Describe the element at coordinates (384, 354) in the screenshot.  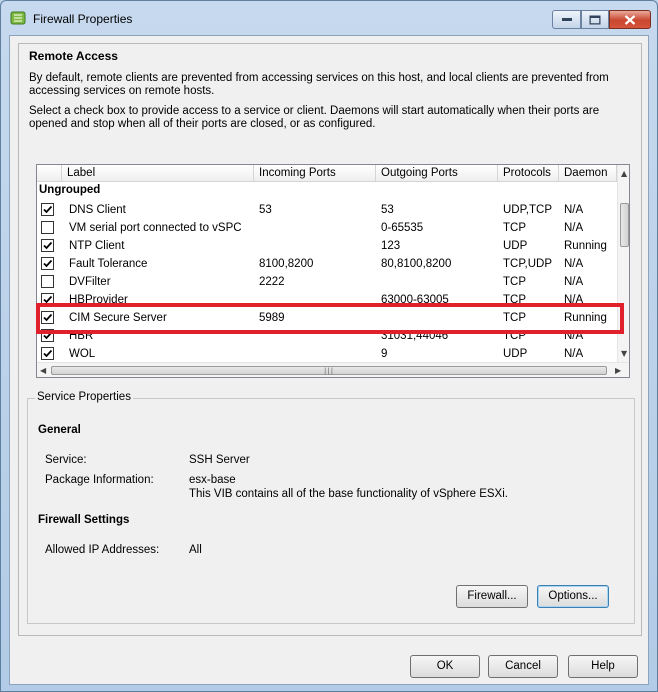
I see `cell-outgoing-ports: 9` at that location.